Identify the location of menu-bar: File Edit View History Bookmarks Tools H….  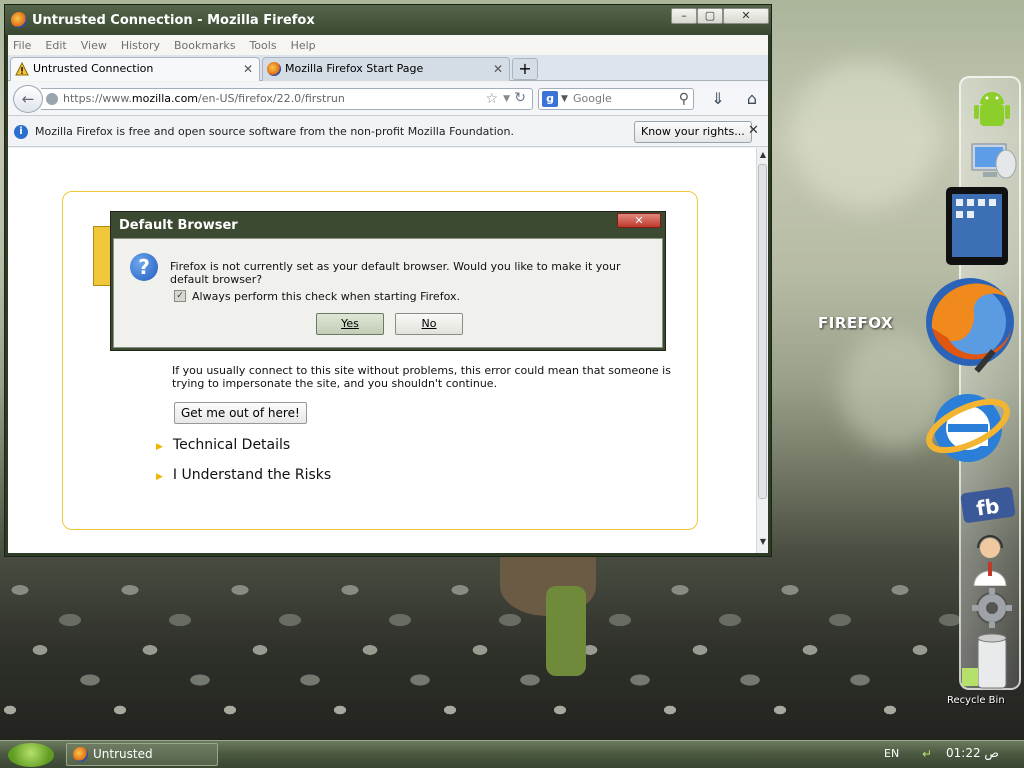
(388, 45).